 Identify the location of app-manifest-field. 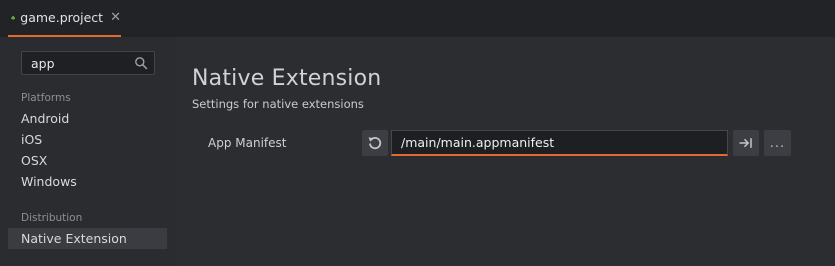
(559, 143).